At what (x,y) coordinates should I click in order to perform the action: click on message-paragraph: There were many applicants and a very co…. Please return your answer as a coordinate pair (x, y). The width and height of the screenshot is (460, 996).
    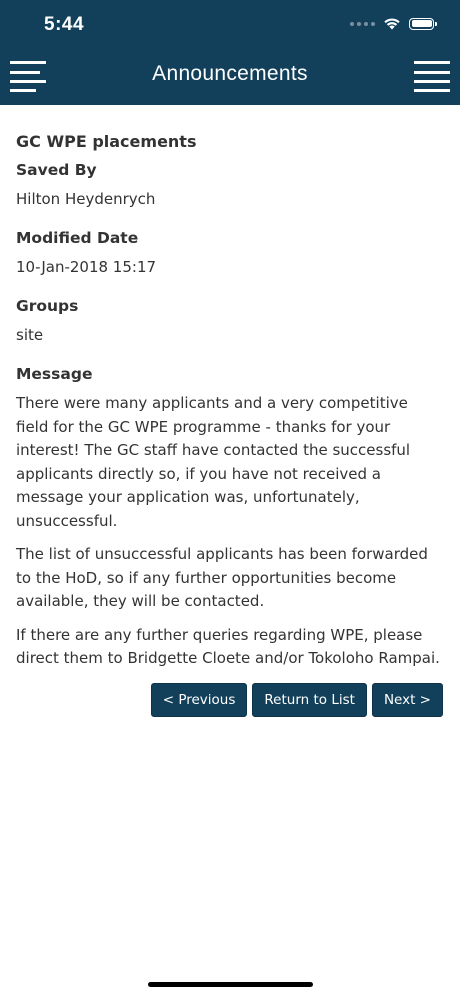
    Looking at the image, I should click on (213, 462).